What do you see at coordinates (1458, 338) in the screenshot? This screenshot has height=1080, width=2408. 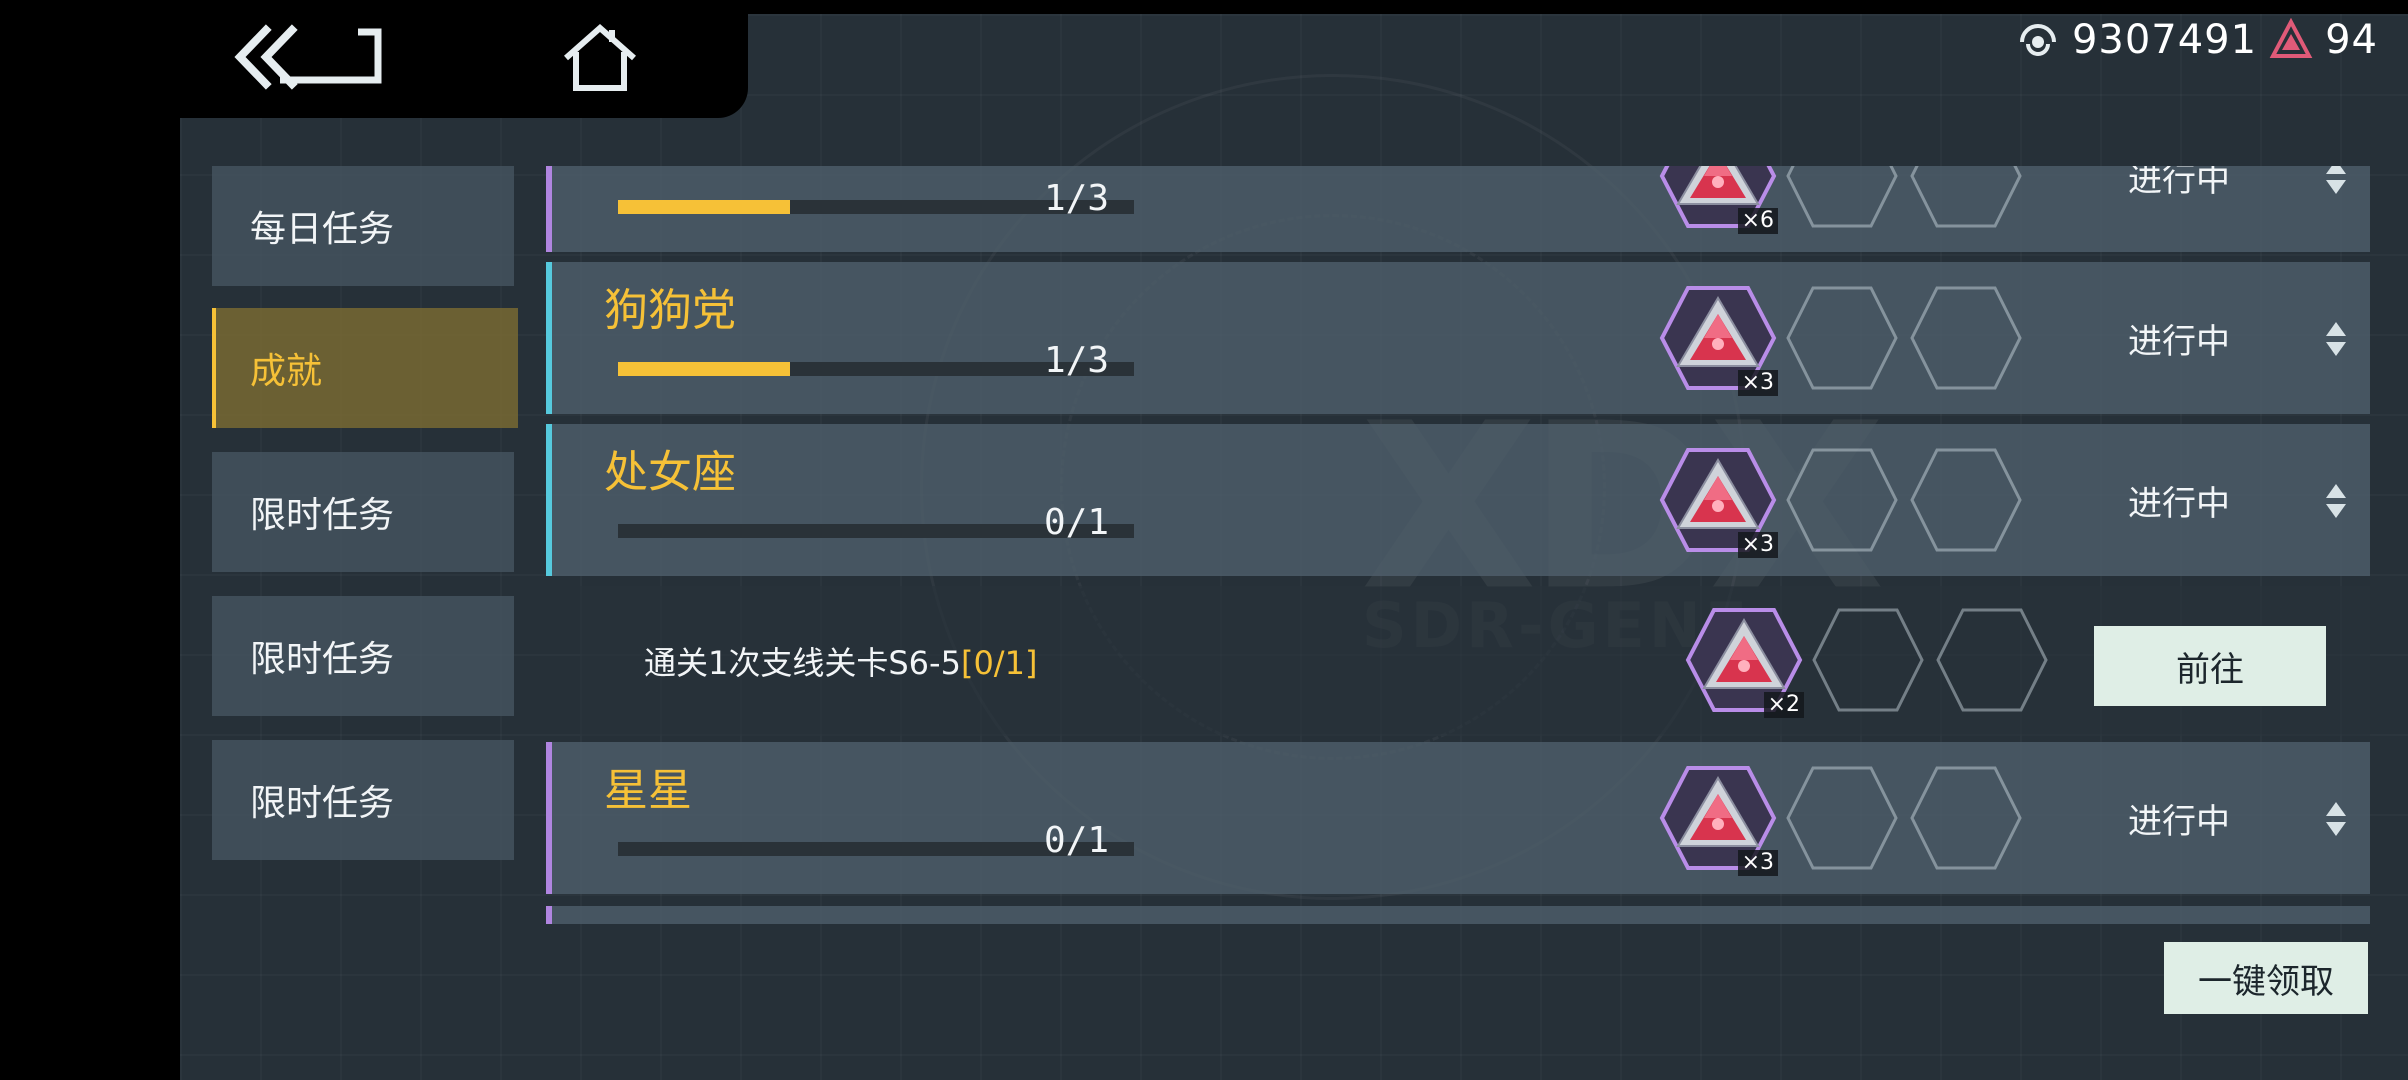 I see `task-card: 狗狗党 1/3 ×3 进行中` at bounding box center [1458, 338].